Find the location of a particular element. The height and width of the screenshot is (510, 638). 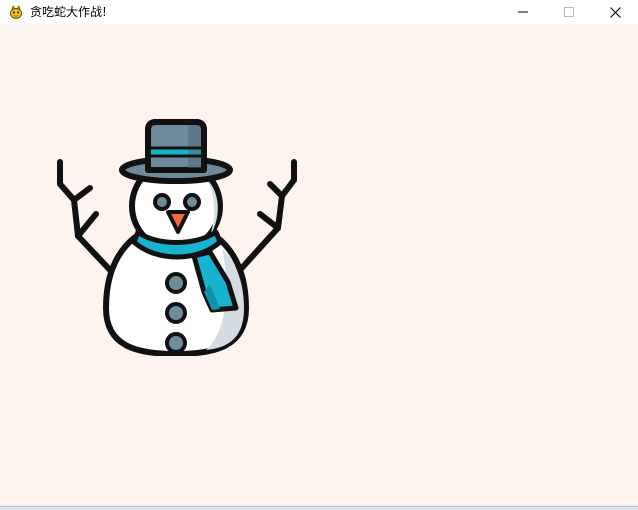

minimize-icon is located at coordinates (523, 12).